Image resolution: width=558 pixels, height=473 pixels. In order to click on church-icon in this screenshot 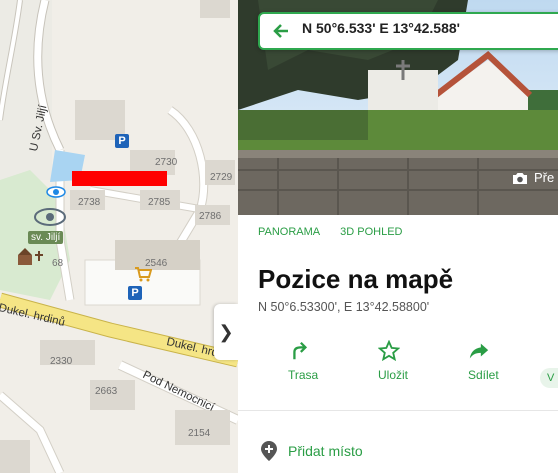, I will do `click(30, 256)`.